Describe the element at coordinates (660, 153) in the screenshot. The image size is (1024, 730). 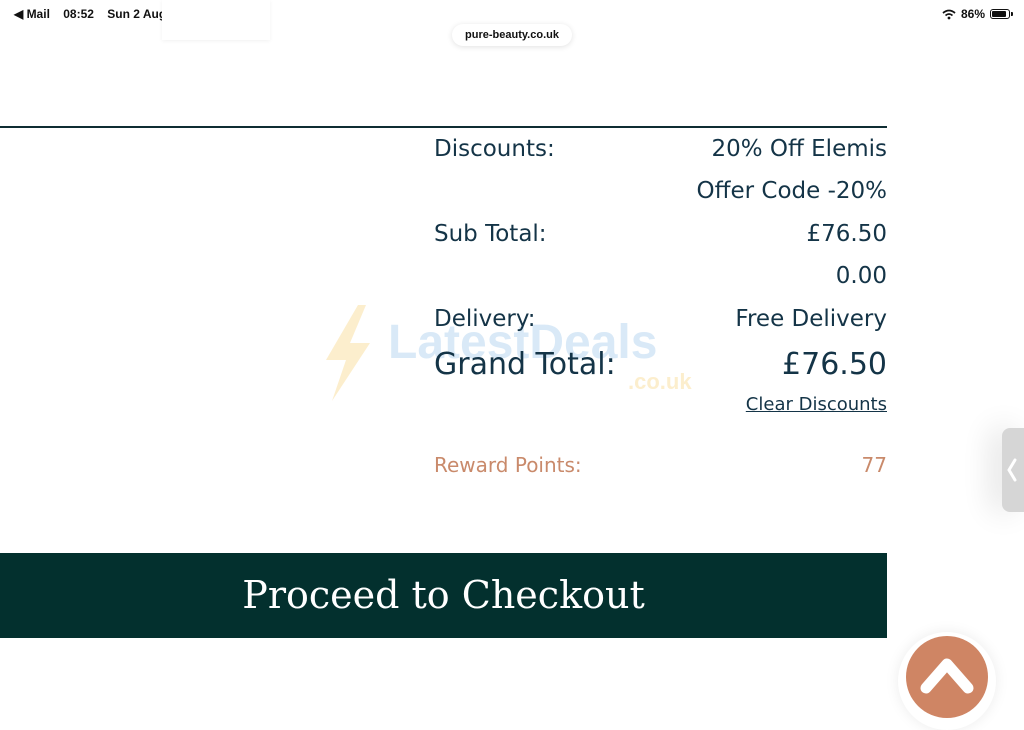
I see `discounts-row: Discounts: 20% Off Elemis` at that location.